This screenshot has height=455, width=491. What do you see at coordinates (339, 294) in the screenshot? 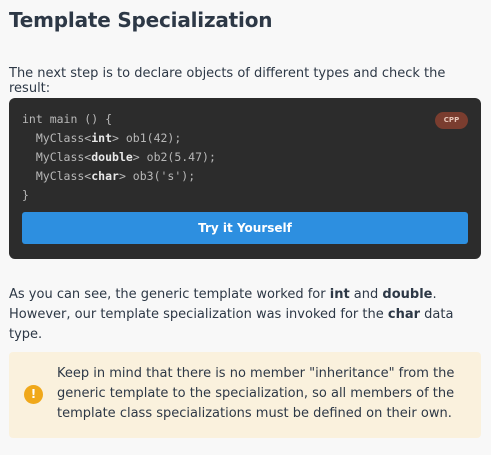
I see `paragraph-segment: int` at bounding box center [339, 294].